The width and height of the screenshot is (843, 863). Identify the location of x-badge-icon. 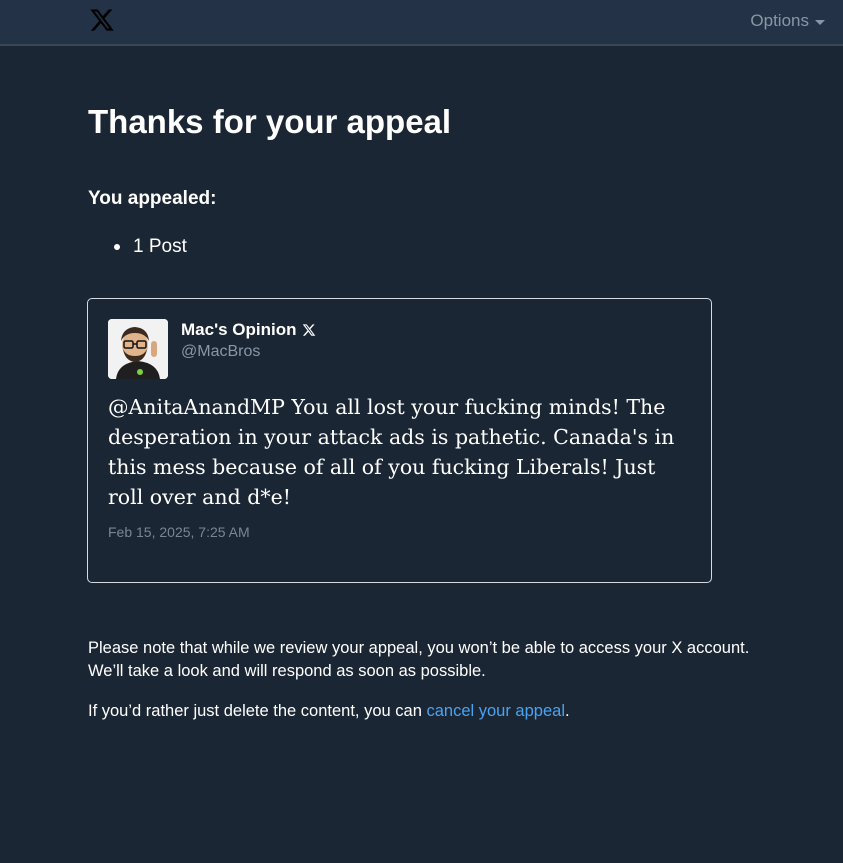
(308, 330).